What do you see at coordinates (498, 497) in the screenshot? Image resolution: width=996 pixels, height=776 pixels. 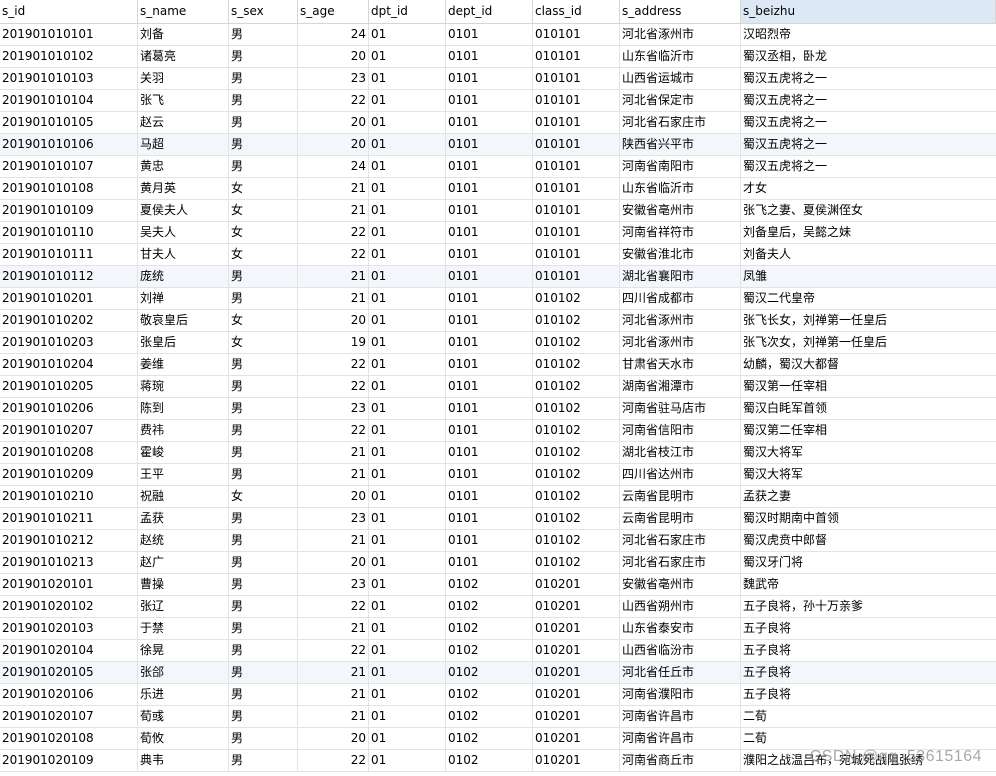 I see `table-row: 201901010210 祝融女 20 01 0101 010102 云南省昆明市 孟获之妻` at bounding box center [498, 497].